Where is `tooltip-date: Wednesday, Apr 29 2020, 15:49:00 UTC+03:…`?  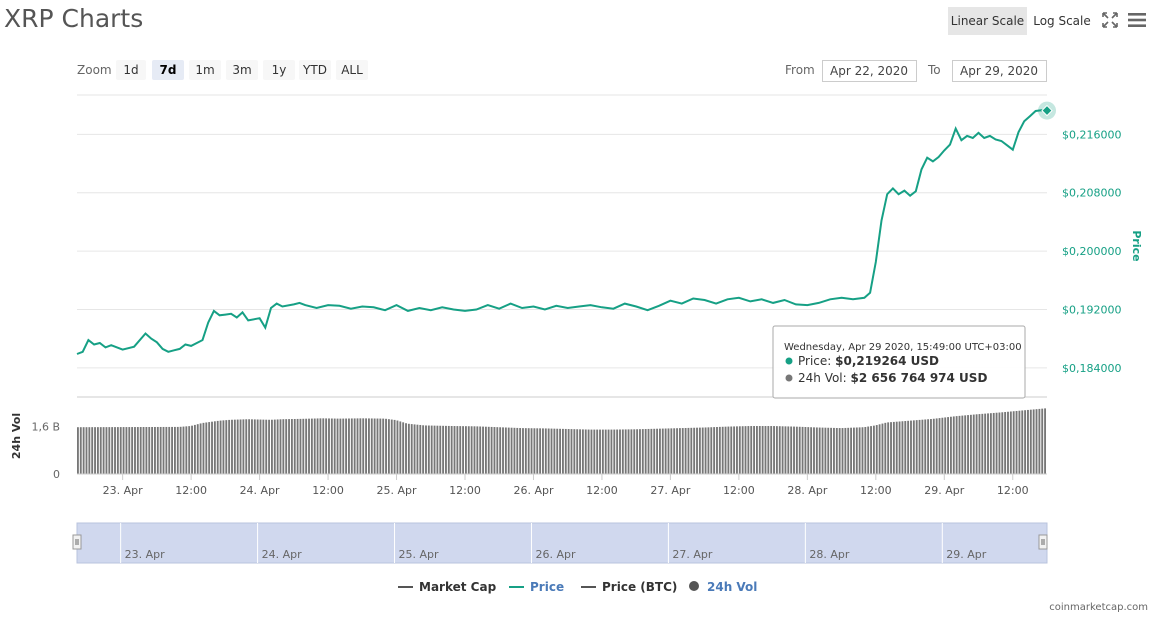
tooltip-date: Wednesday, Apr 29 2020, 15:49:00 UTC+03:… is located at coordinates (903, 347).